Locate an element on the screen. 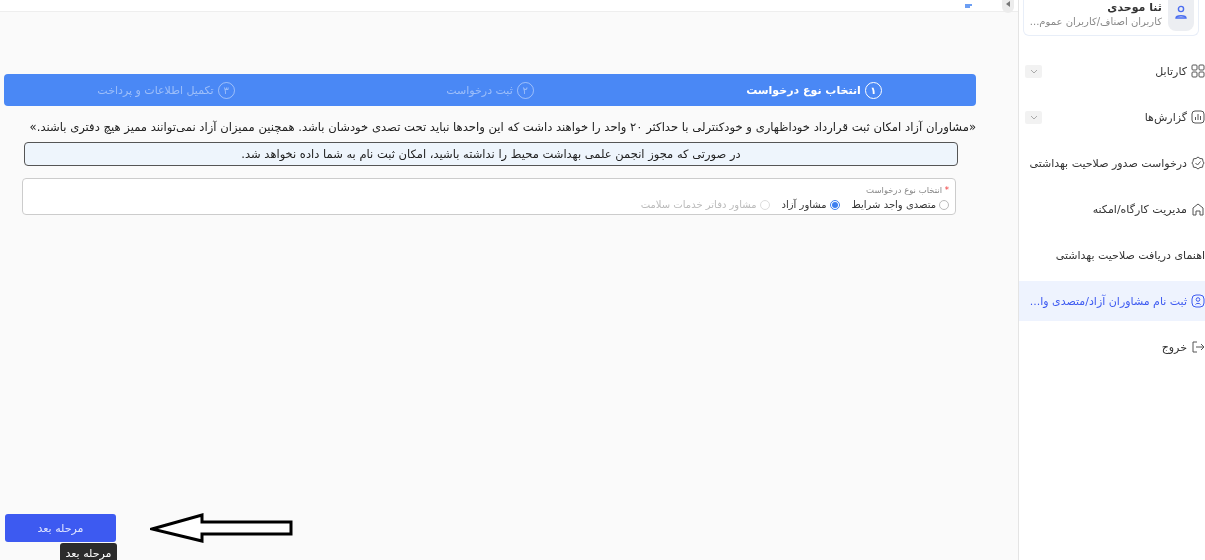  radio-option: متصدی واجد شرایط is located at coordinates (900, 204).